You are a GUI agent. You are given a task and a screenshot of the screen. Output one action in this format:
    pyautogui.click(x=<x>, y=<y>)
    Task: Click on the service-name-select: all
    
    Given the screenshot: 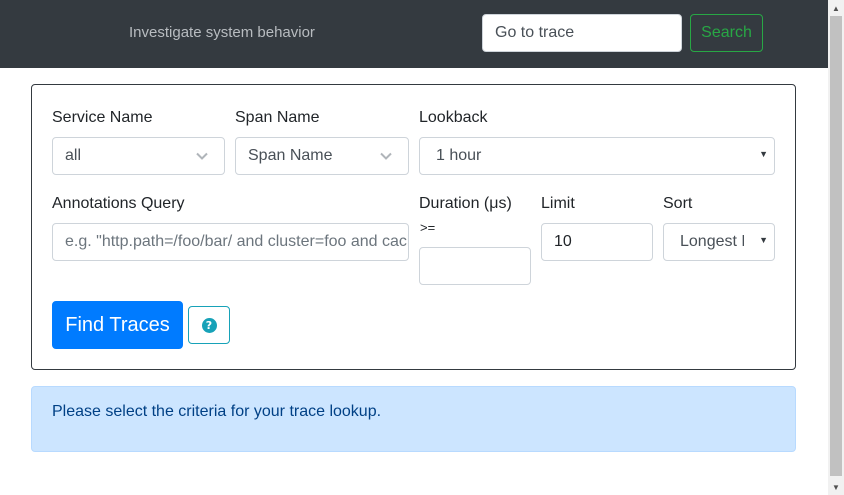 What is the action you would take?
    pyautogui.click(x=138, y=156)
    